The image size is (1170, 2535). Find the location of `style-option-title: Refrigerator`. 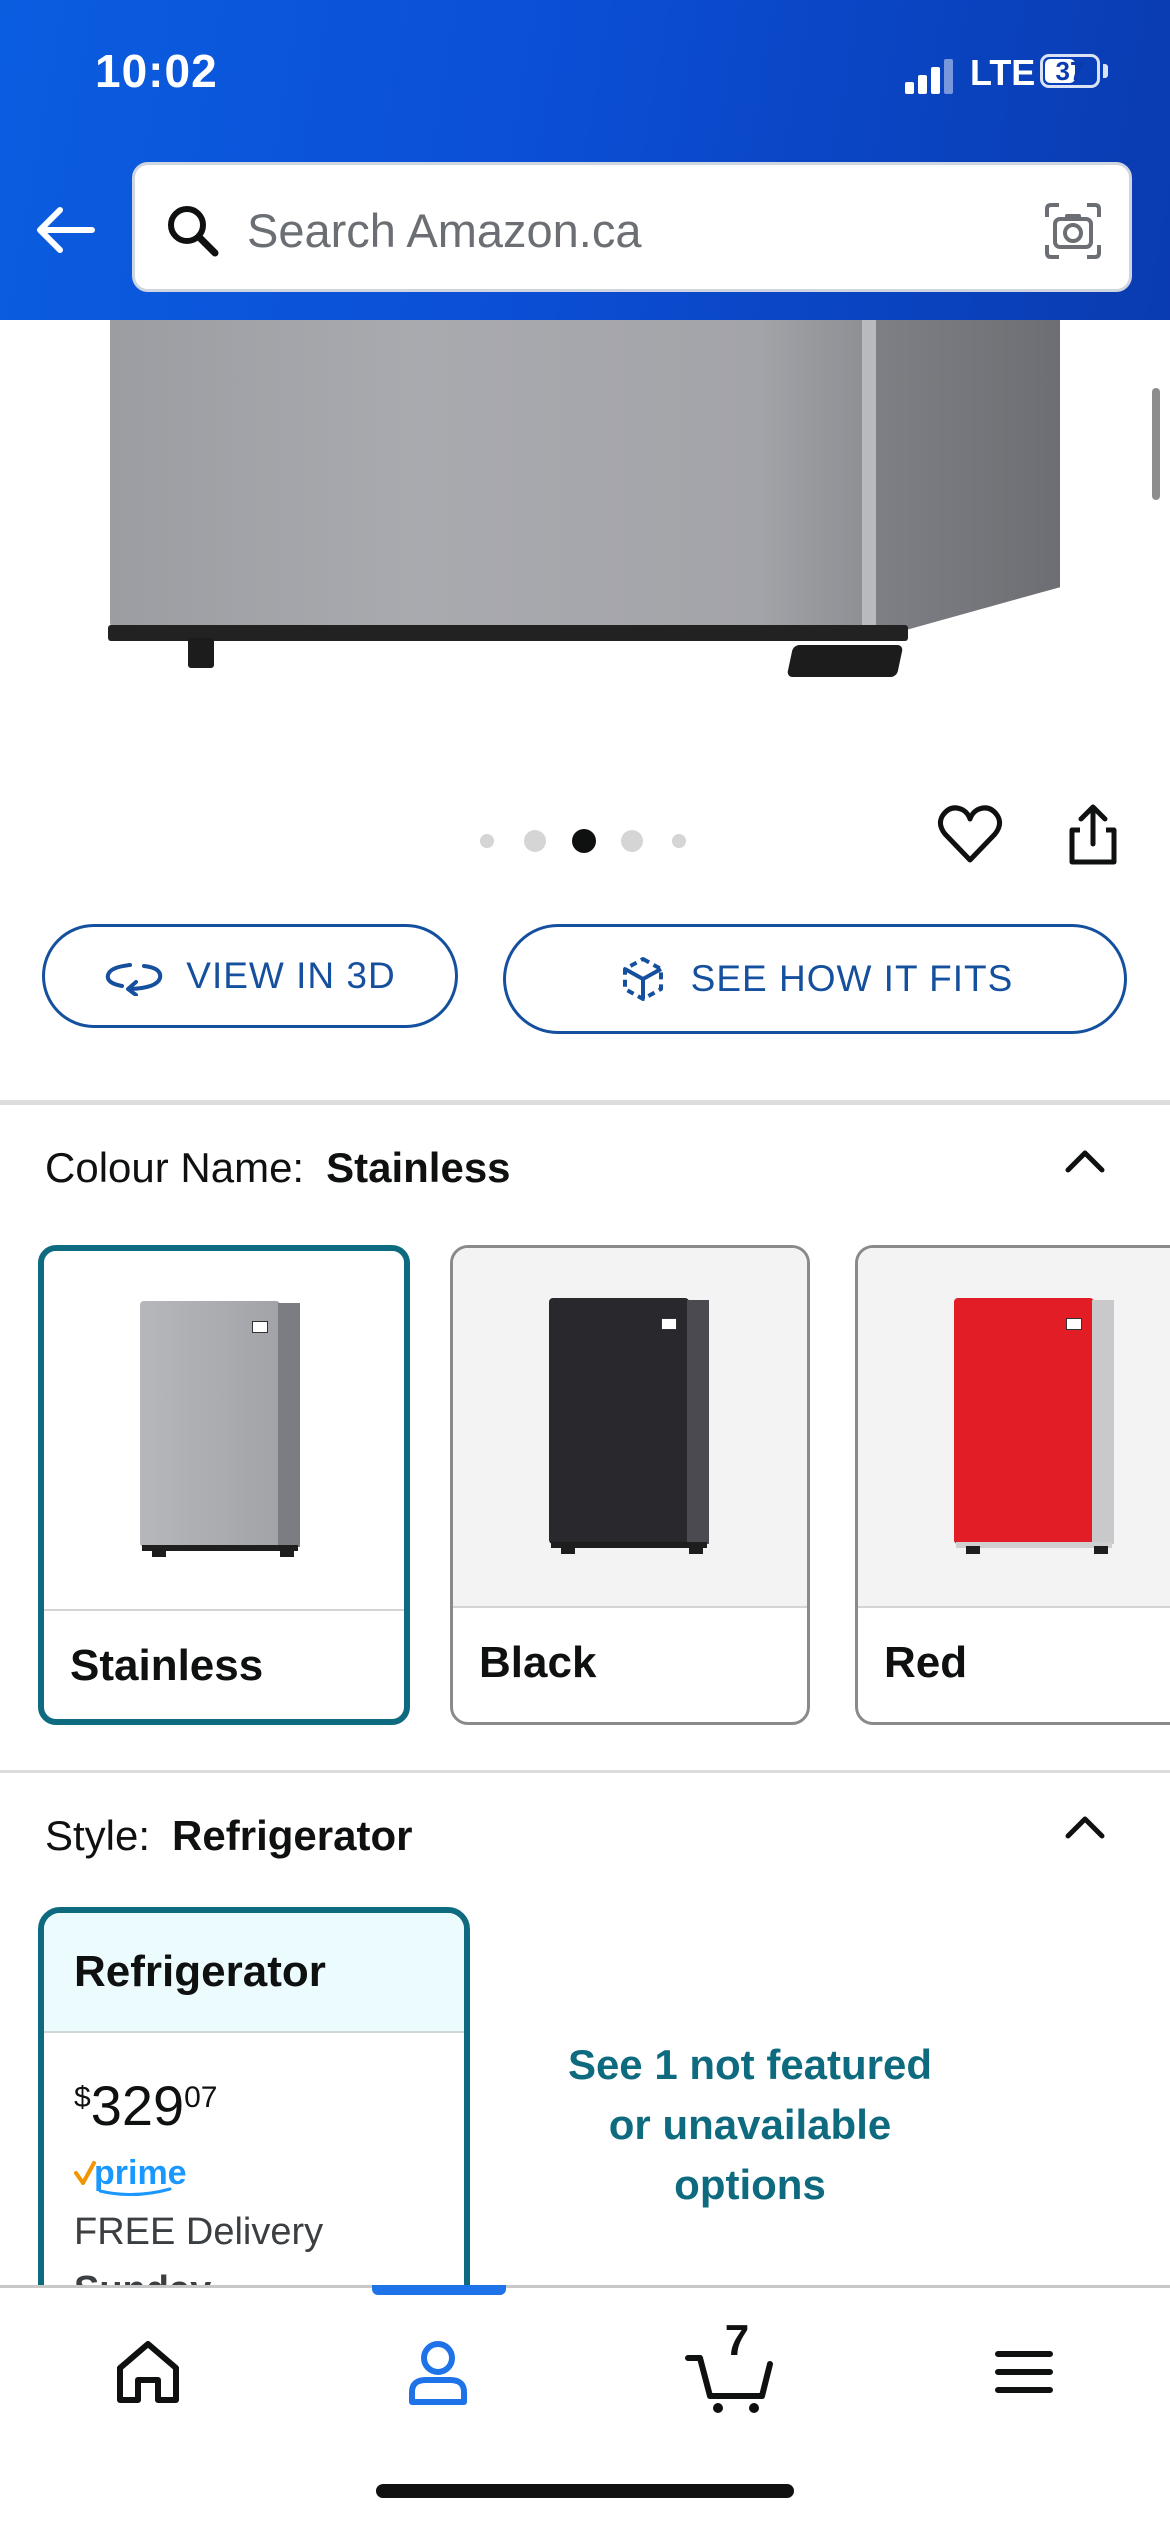

style-option-title: Refrigerator is located at coordinates (200, 1971).